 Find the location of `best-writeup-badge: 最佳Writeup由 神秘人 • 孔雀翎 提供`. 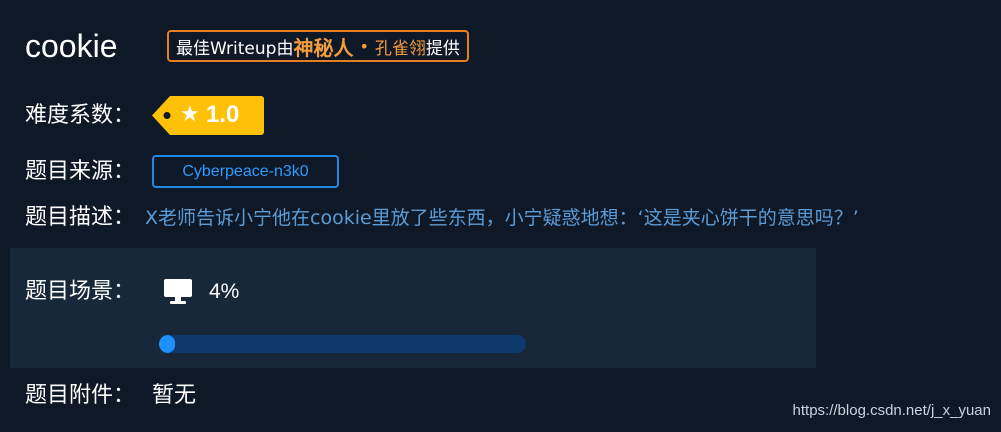

best-writeup-badge: 最佳Writeup由 神秘人 • 孔雀翎 提供 is located at coordinates (318, 46).